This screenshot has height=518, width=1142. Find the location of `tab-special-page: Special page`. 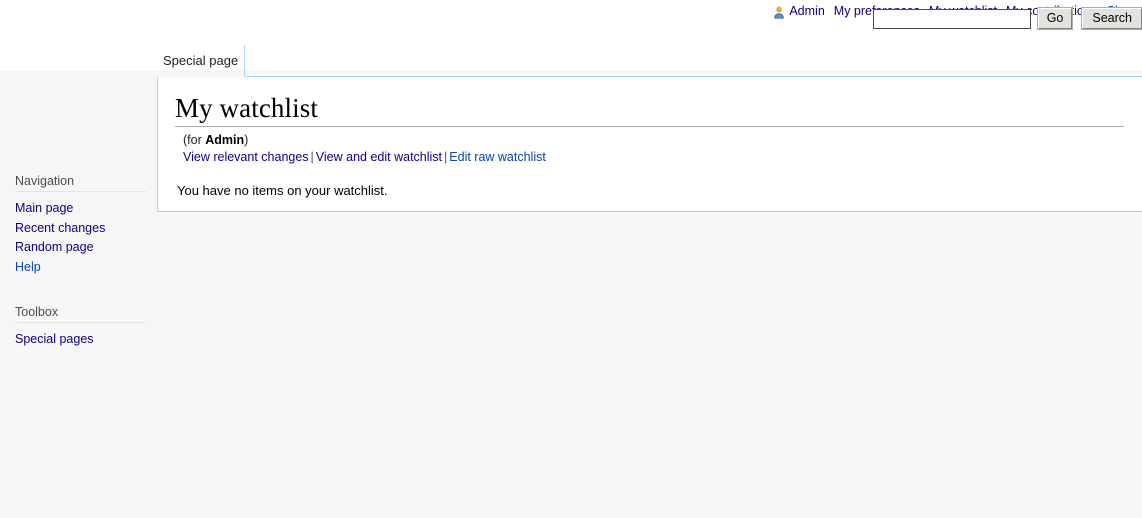

tab-special-page: Special page is located at coordinates (200, 61).